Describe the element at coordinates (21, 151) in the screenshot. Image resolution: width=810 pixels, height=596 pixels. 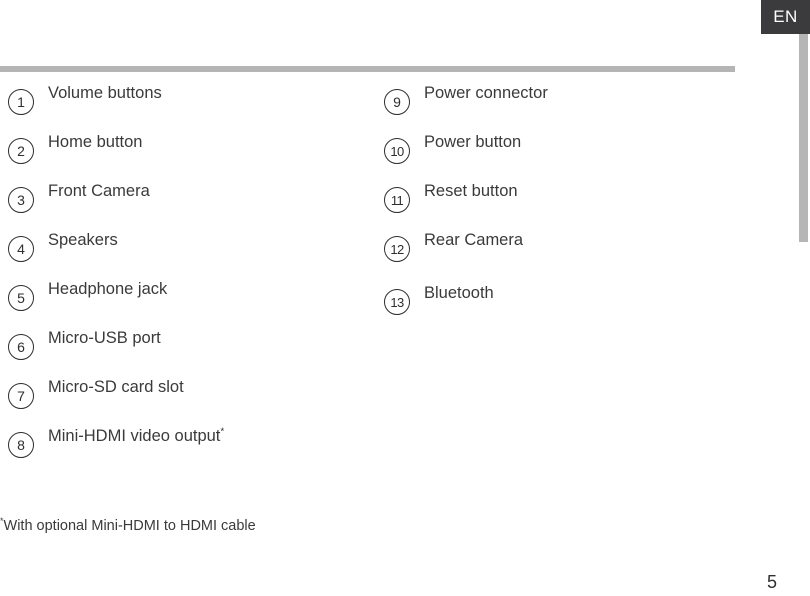
I see `number-badge-icon: 2` at that location.